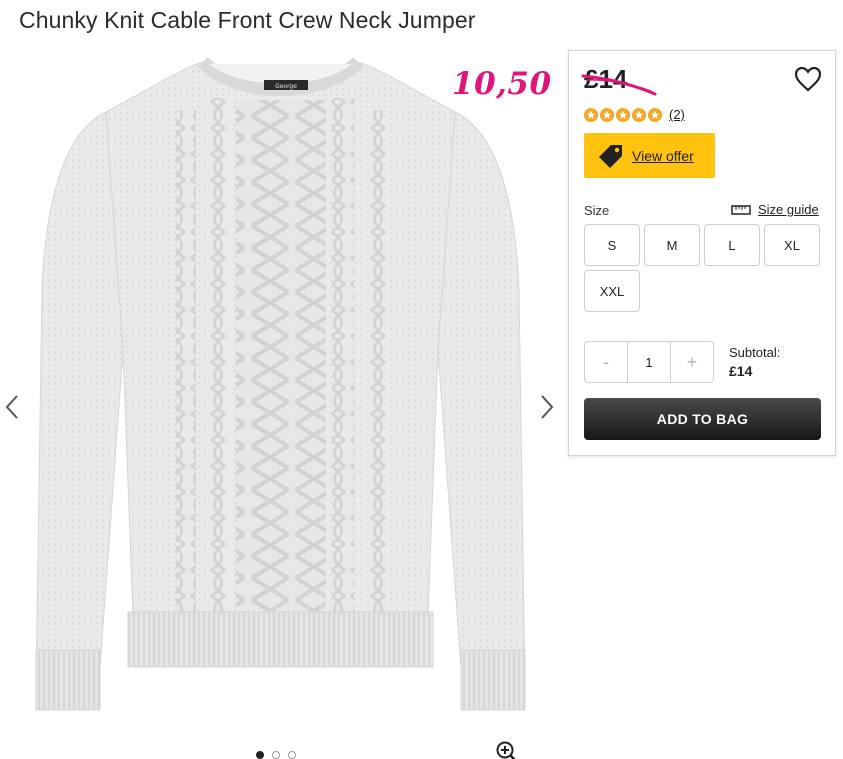  I want to click on add-to-bag-button: ADD TO BAG, so click(702, 419).